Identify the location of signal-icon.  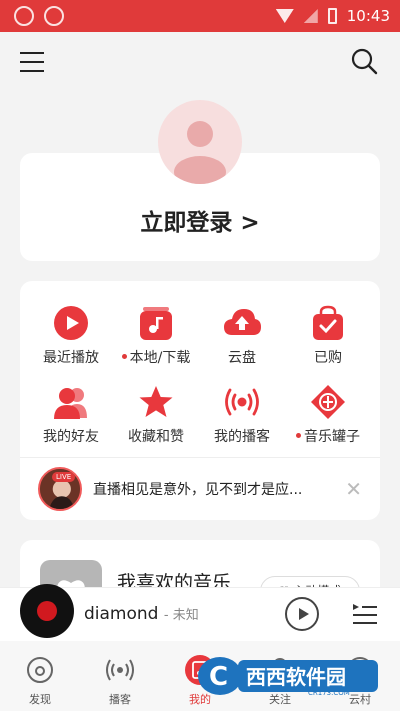
(310, 16).